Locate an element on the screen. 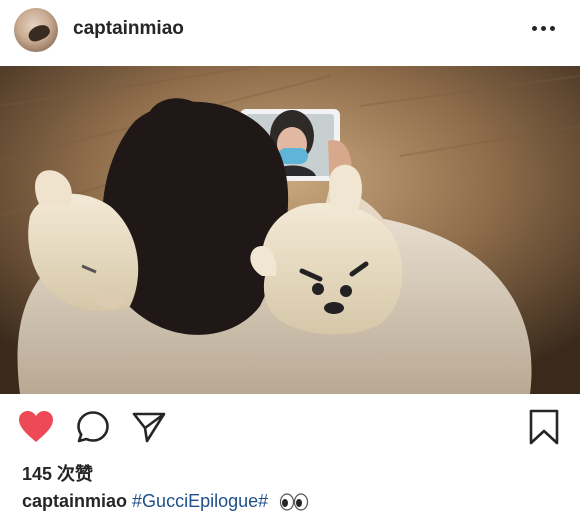  more-options-icon is located at coordinates (543, 28).